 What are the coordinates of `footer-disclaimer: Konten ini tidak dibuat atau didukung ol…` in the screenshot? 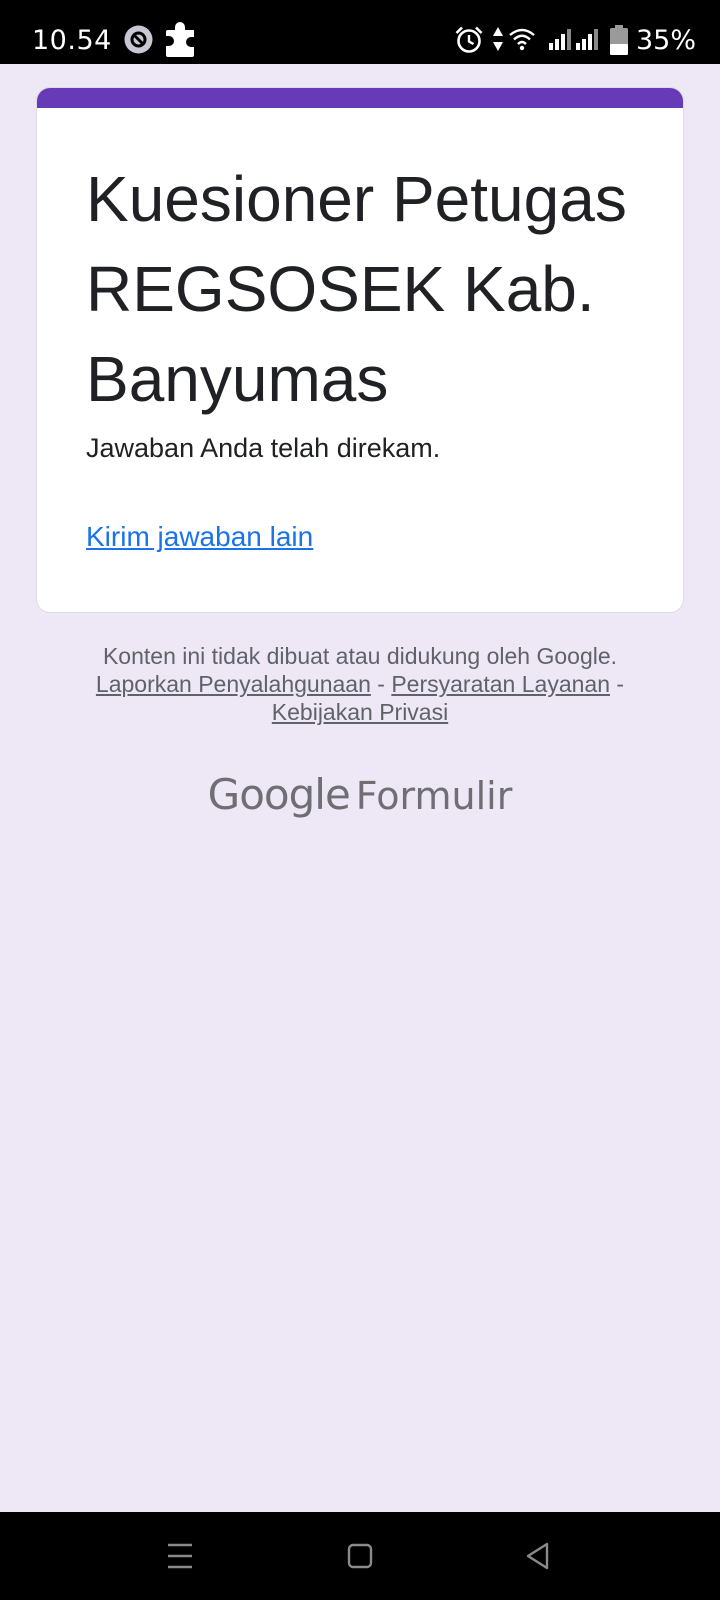 It's located at (360, 656).